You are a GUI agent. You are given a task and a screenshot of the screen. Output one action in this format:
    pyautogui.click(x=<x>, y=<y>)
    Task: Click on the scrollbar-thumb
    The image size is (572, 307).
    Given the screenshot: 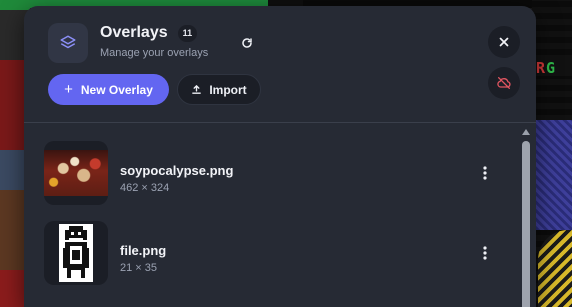 What is the action you would take?
    pyautogui.click(x=526, y=224)
    